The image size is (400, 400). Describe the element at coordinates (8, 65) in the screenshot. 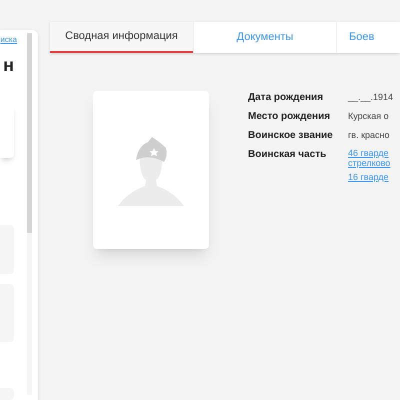

I see `person-name: н` at that location.